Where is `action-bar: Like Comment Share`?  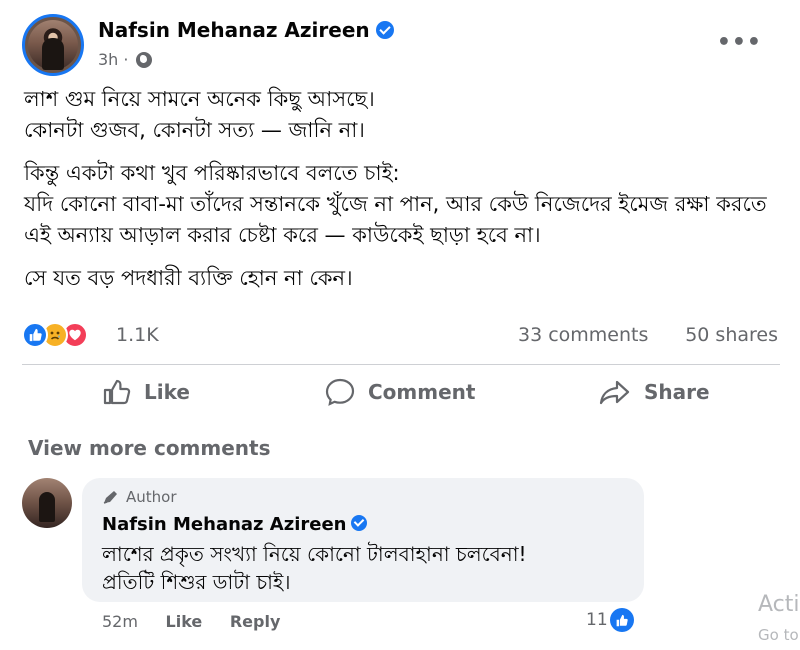
action-bar: Like Comment Share is located at coordinates (401, 390).